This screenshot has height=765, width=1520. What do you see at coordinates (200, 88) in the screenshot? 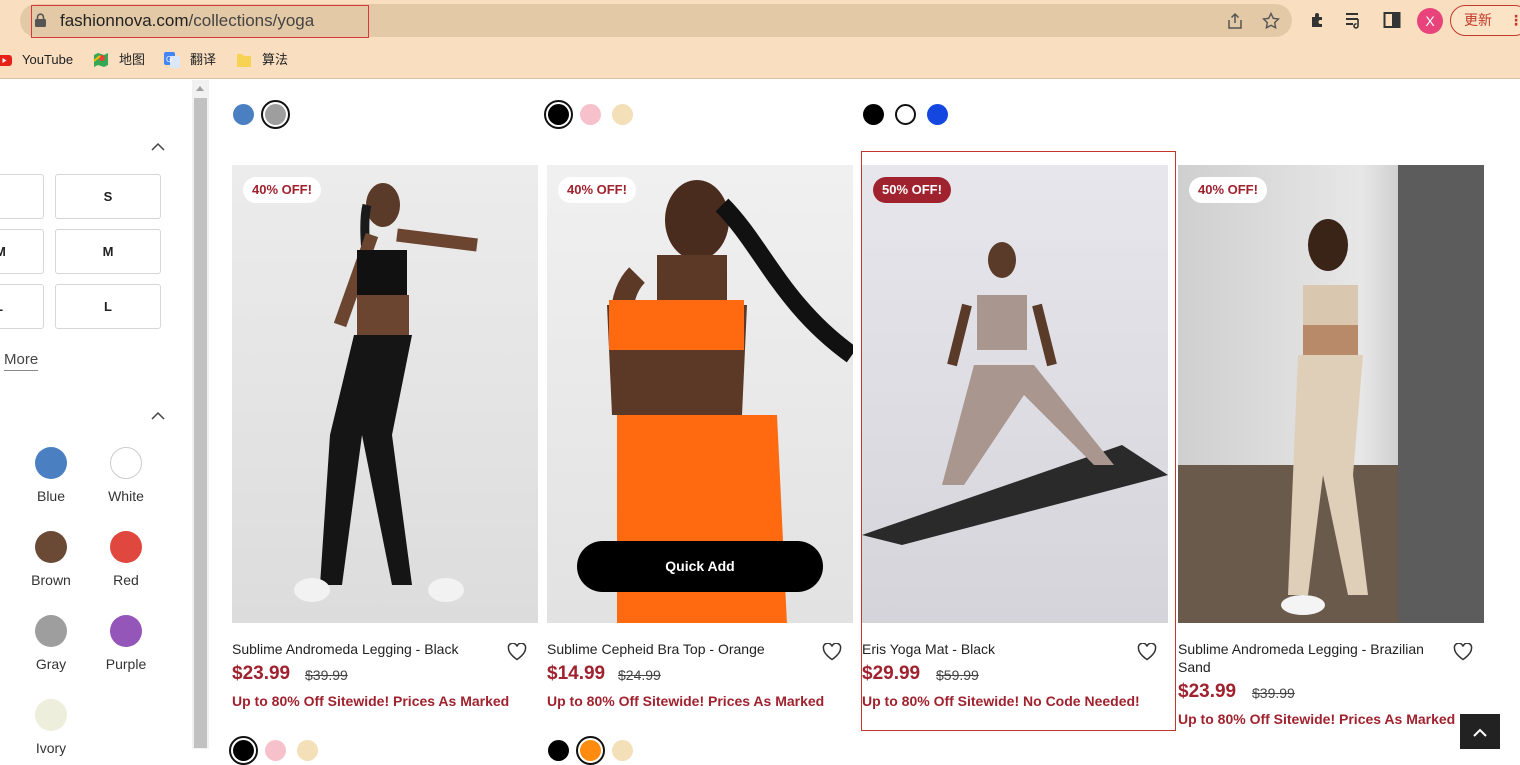
I see `scroll-up-arrow-icon` at bounding box center [200, 88].